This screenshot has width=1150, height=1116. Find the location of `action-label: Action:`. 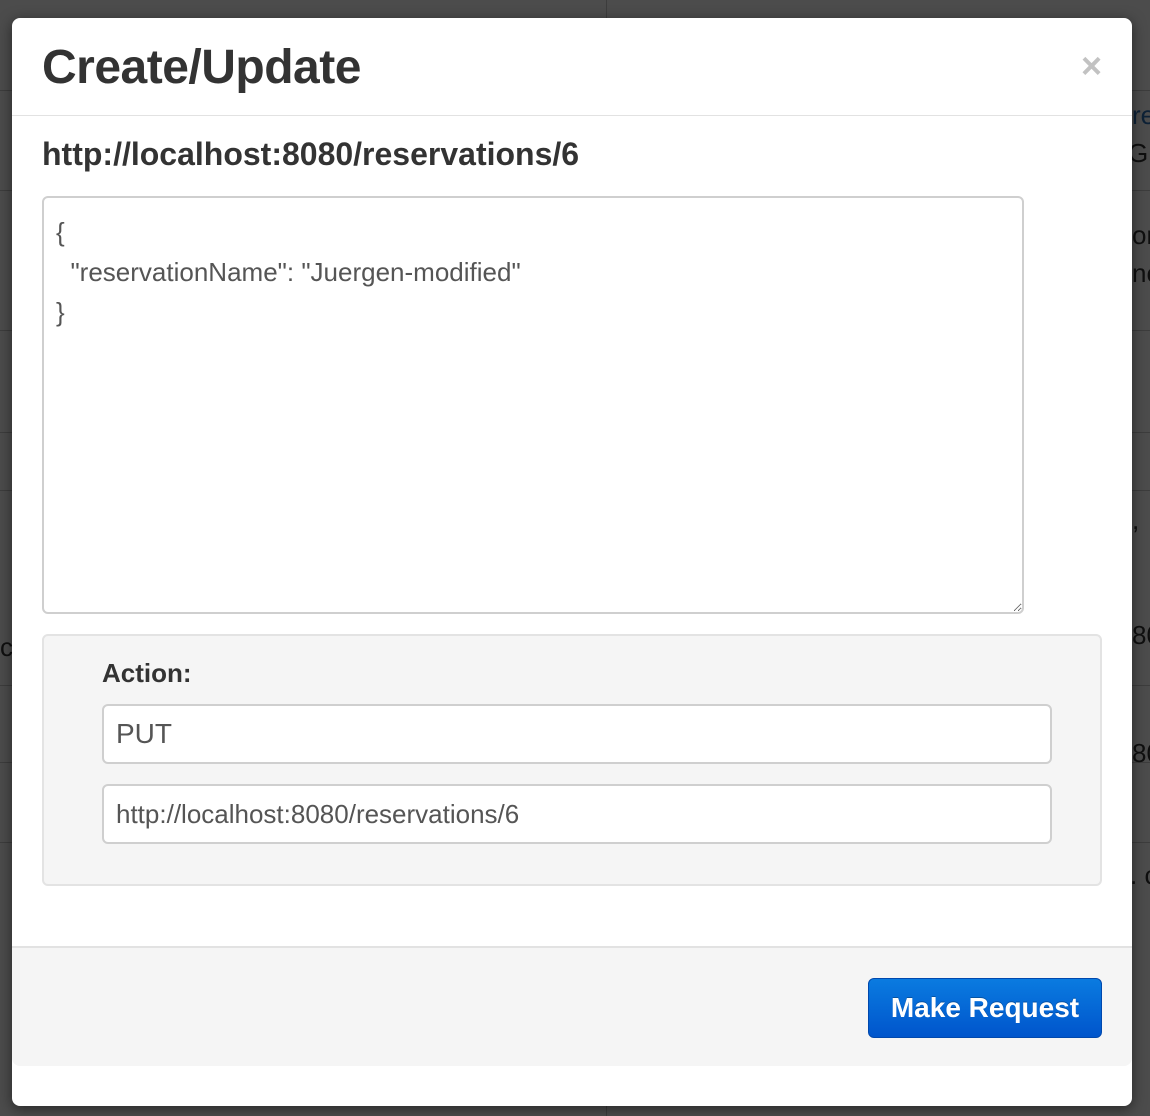

action-label: Action: is located at coordinates (147, 673).